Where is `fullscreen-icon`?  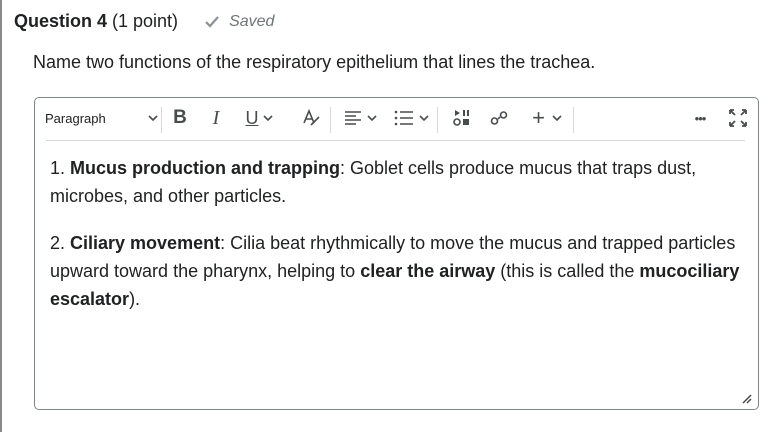
fullscreen-icon is located at coordinates (738, 118).